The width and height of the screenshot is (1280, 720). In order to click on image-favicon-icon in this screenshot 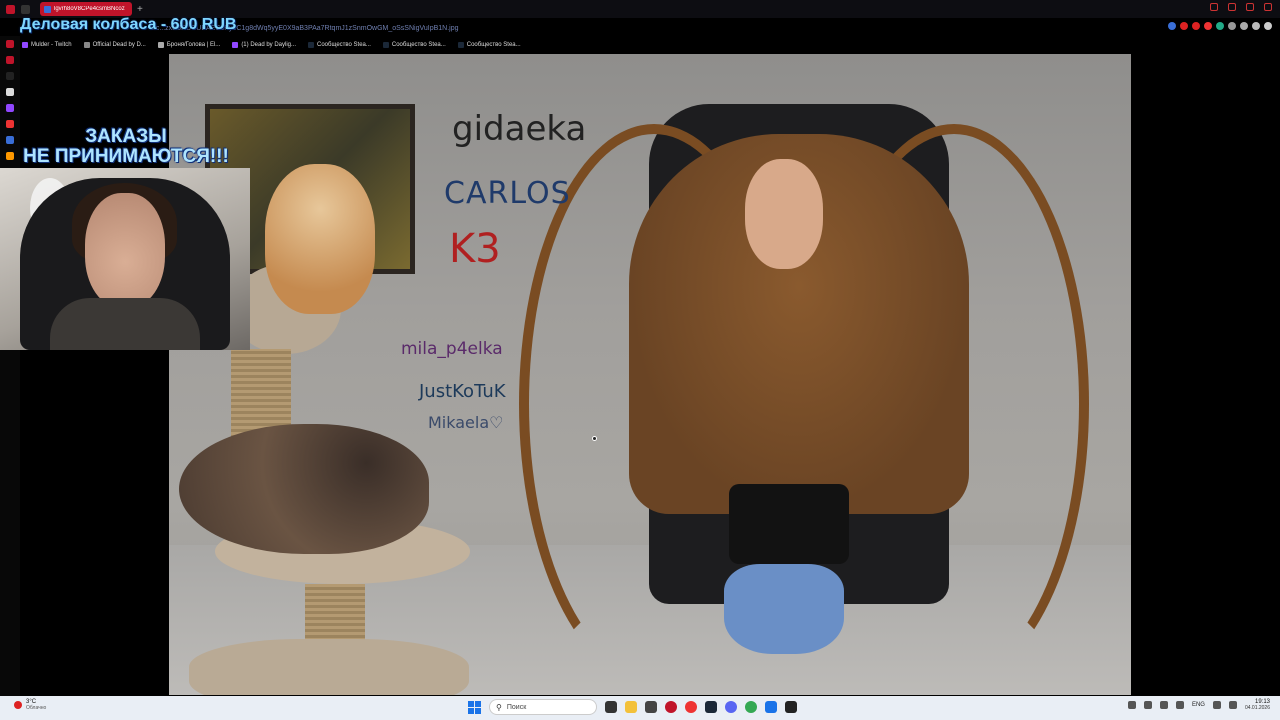, I will do `click(47, 9)`.